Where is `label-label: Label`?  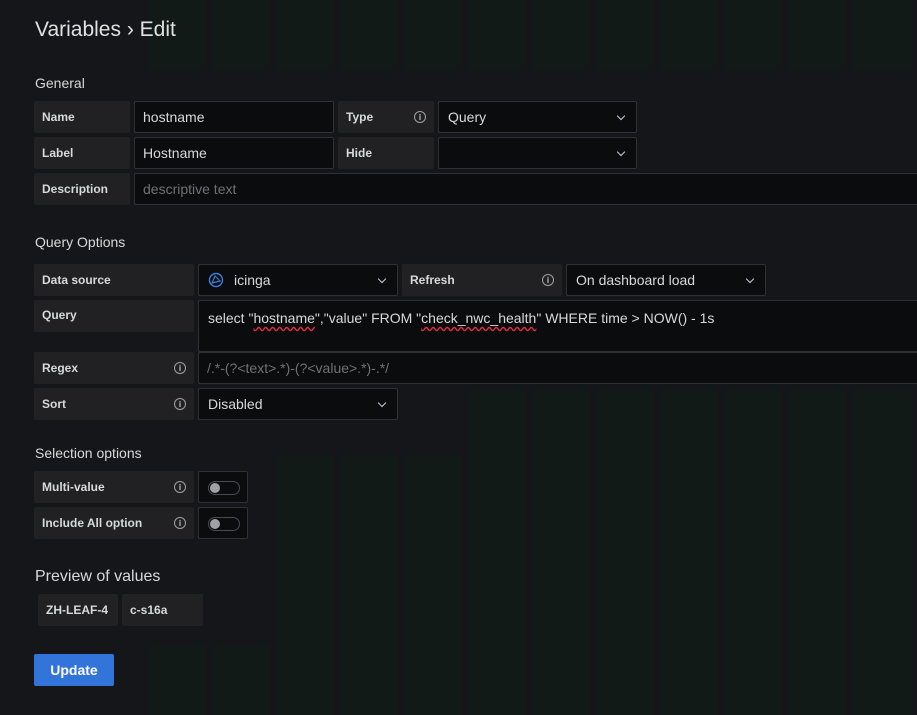
label-label: Label is located at coordinates (82, 153).